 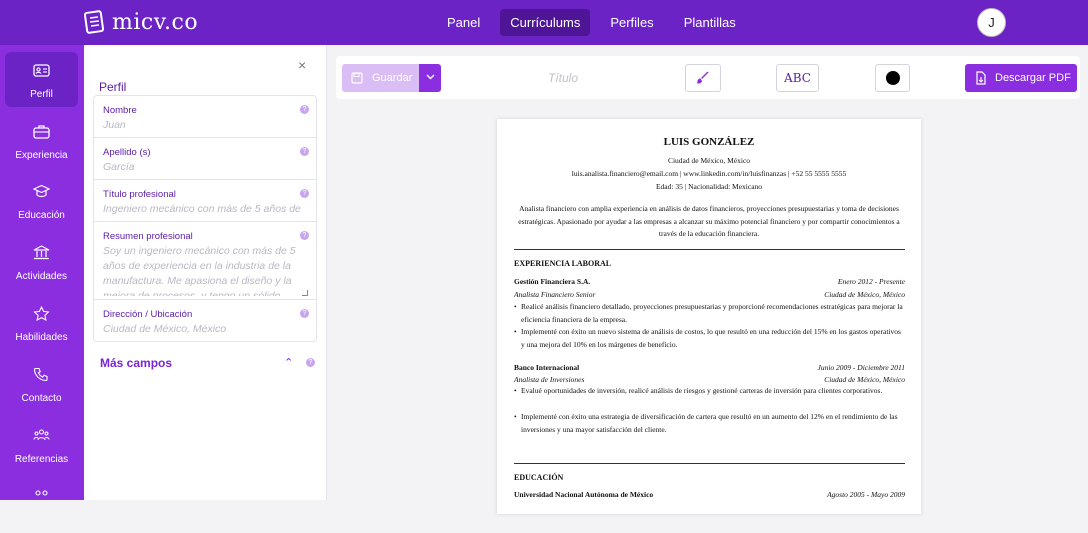 What do you see at coordinates (709, 160) in the screenshot?
I see `resume-location: Ciudad de México, México` at bounding box center [709, 160].